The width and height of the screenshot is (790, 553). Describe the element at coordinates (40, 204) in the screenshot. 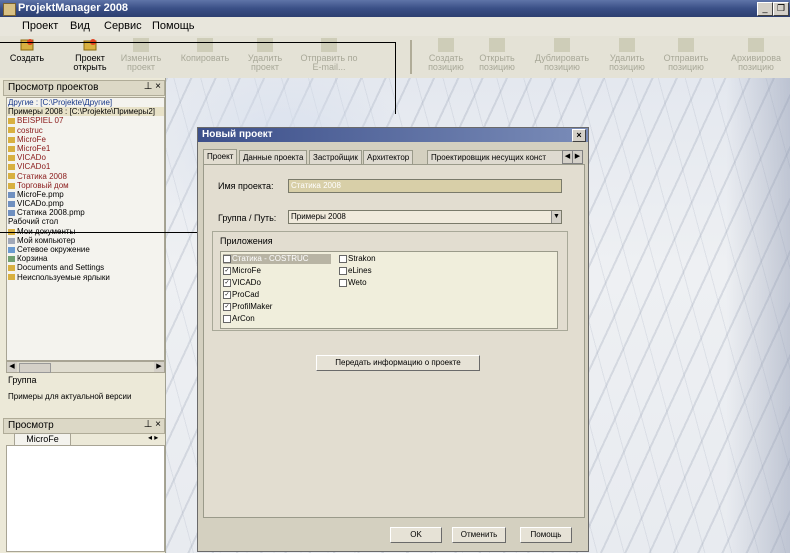

I see `tree-item-label: VICADo.pmp` at that location.